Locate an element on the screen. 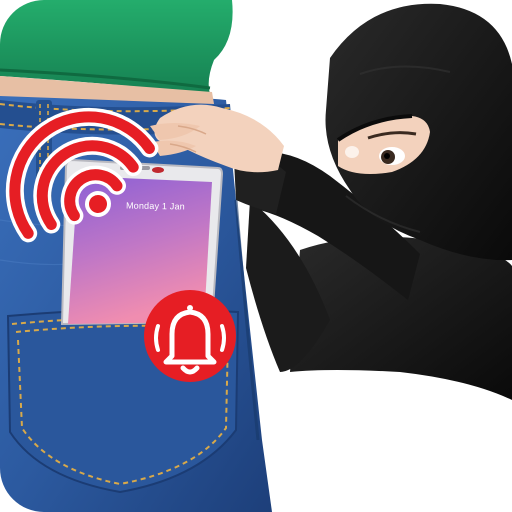 The image size is (512, 512). phone-lockscreen-date: Monday 1 Jan is located at coordinates (155, 206).